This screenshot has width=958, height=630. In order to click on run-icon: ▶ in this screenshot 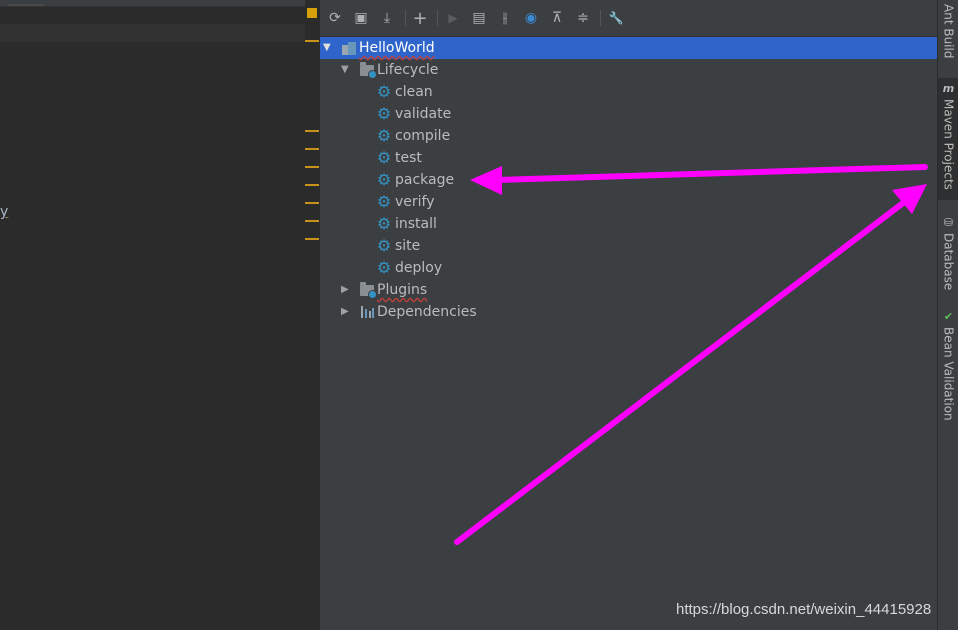, I will do `click(453, 18)`.